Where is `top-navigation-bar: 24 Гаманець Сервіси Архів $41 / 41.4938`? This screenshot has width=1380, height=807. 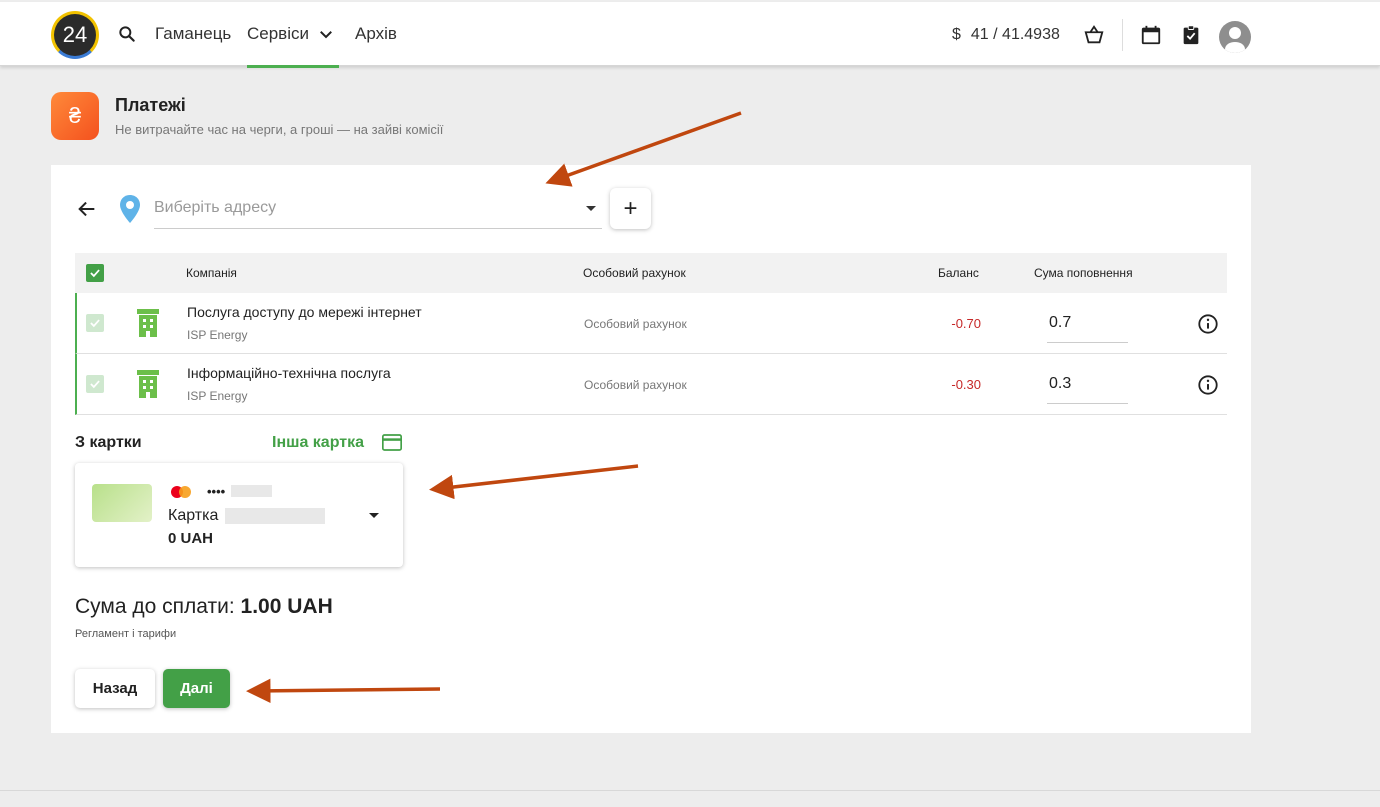
top-navigation-bar: 24 Гаманець Сервіси Архів $41 / 41.4938 is located at coordinates (690, 35).